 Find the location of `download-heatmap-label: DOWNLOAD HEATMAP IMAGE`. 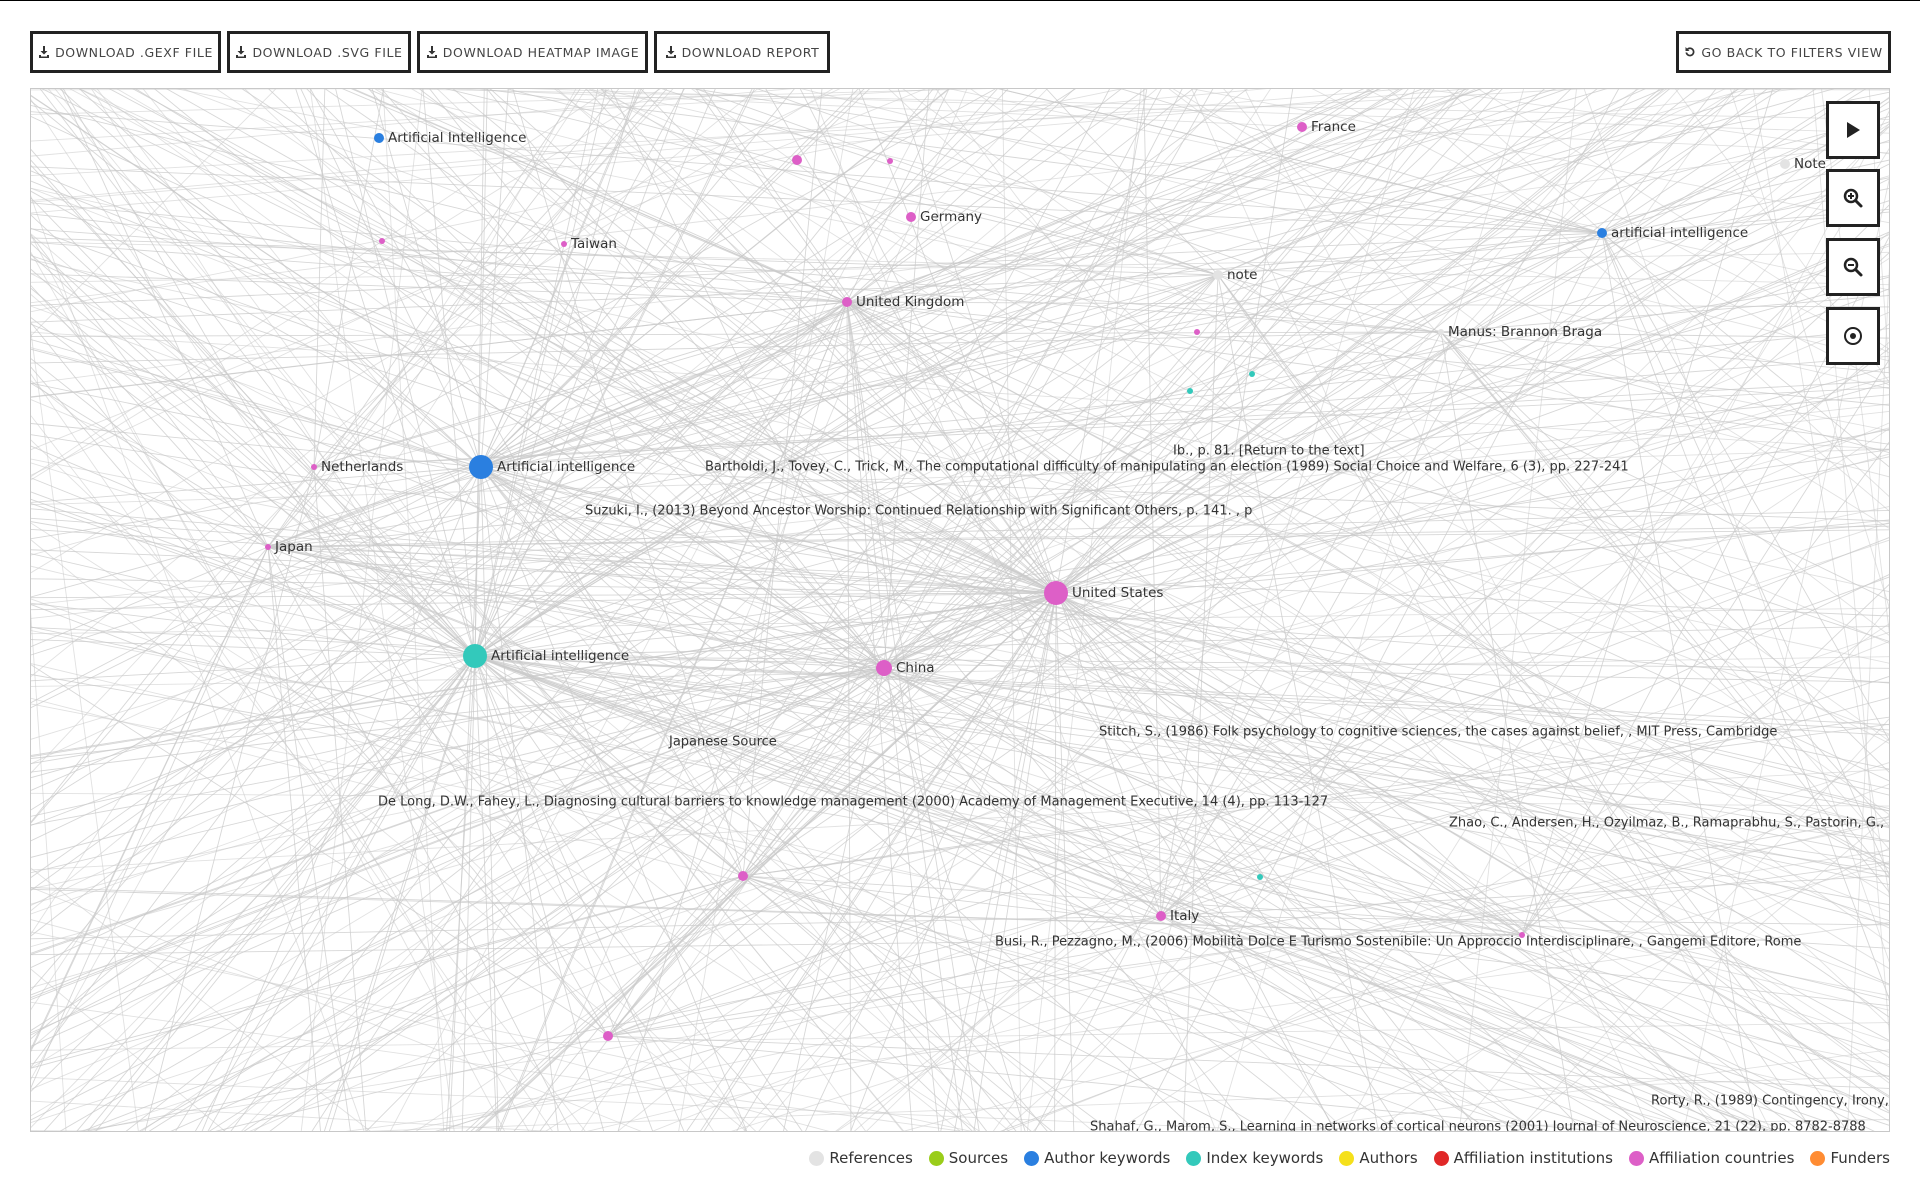

download-heatmap-label: DOWNLOAD HEATMAP IMAGE is located at coordinates (541, 52).